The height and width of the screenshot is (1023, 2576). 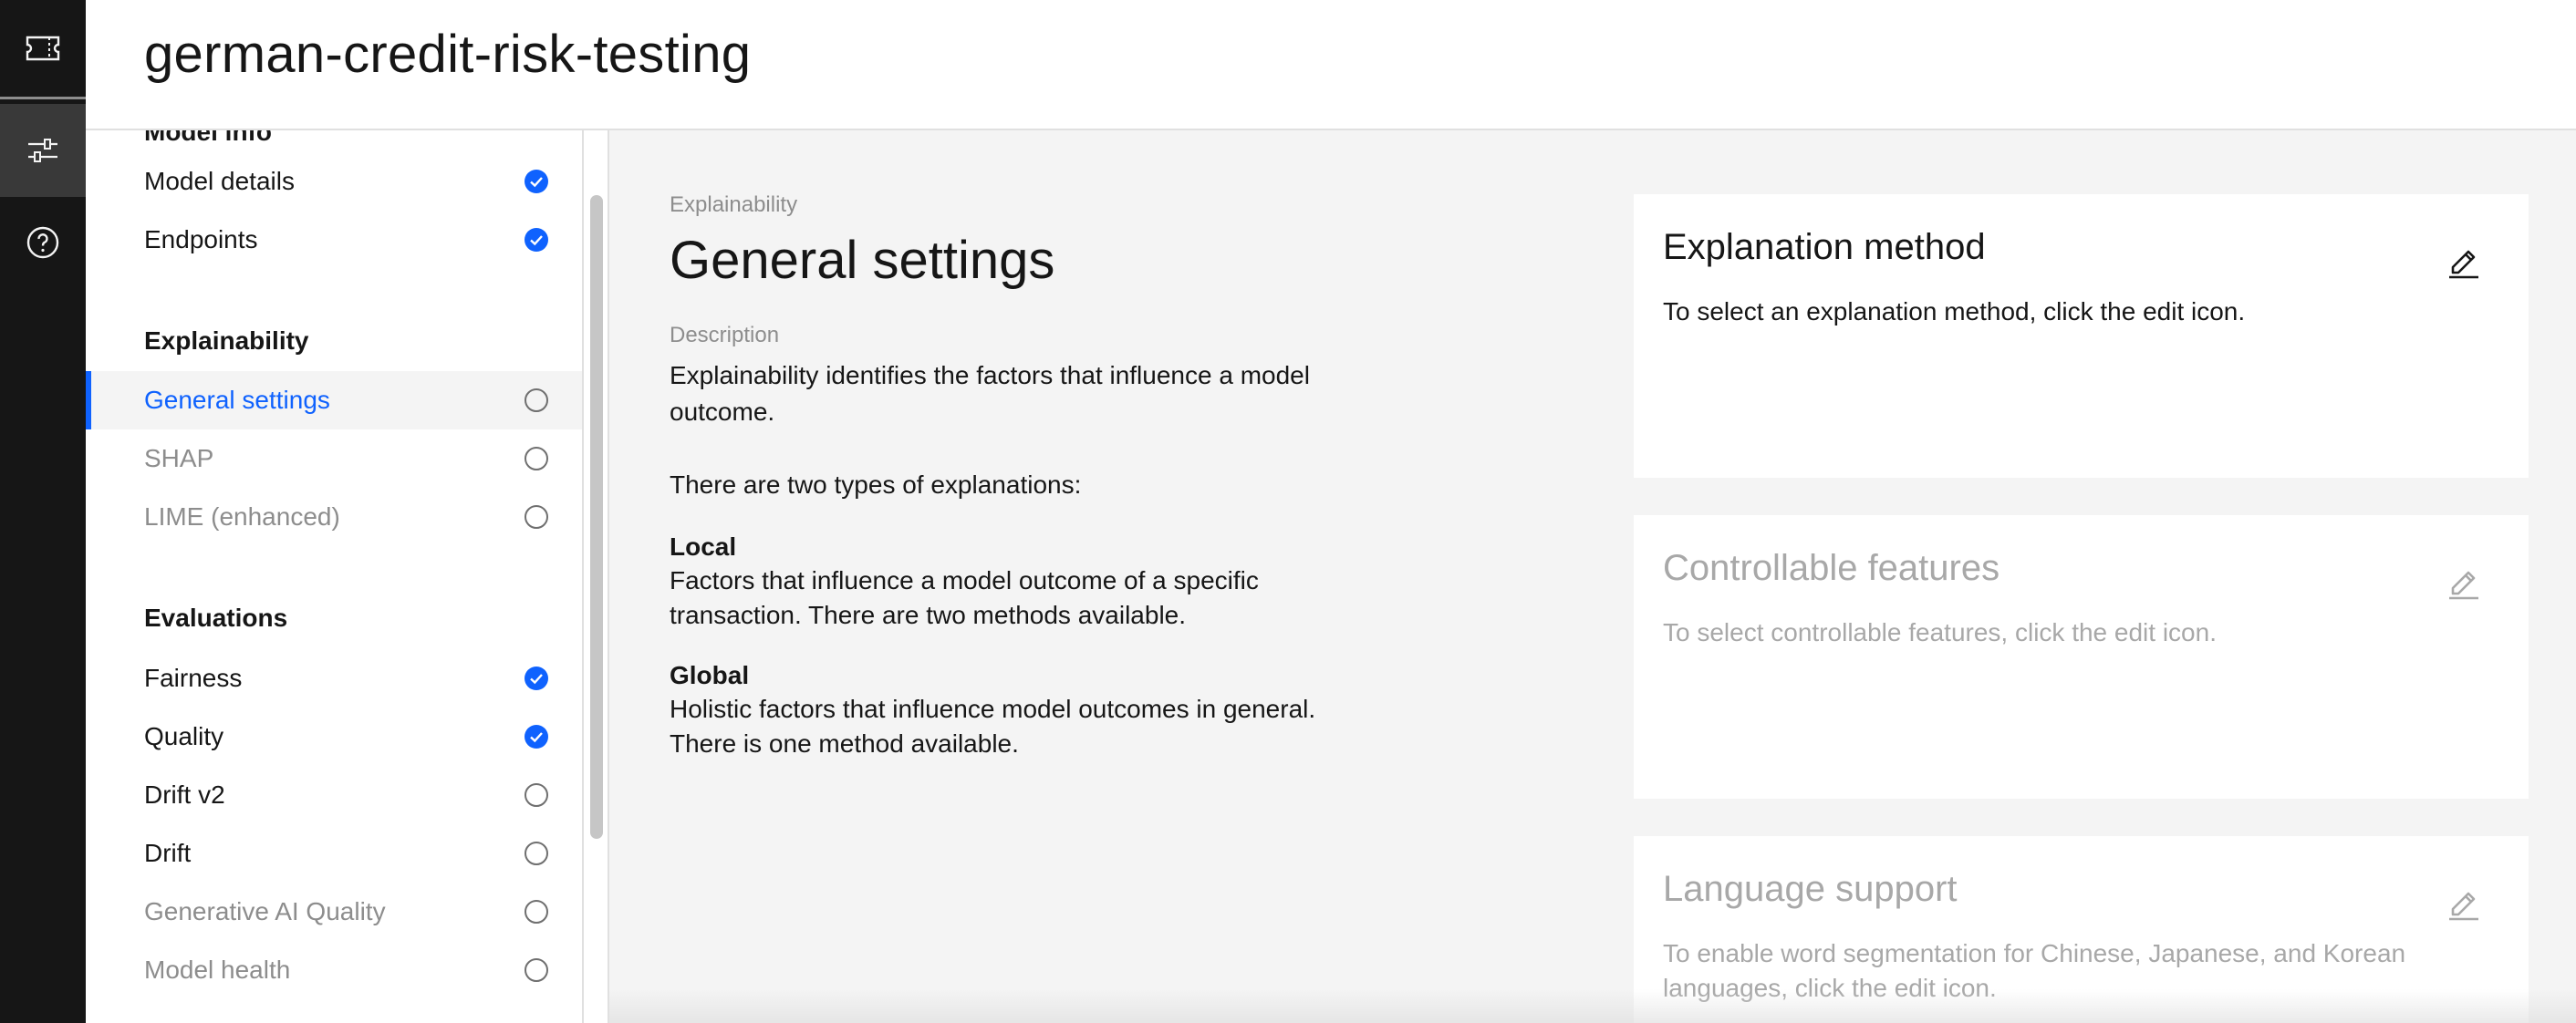 I want to click on page-title: german-credit-risk-testing, so click(x=448, y=54).